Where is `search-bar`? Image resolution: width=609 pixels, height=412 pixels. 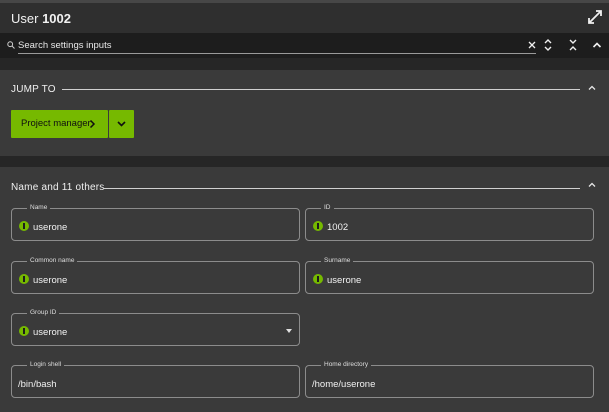 search-bar is located at coordinates (304, 45).